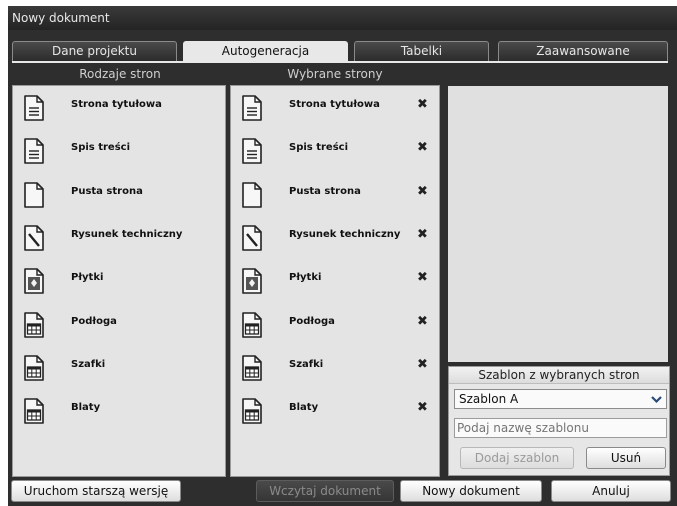 The height and width of the screenshot is (506, 677). What do you see at coordinates (656, 402) in the screenshot?
I see `chevron-down-icon` at bounding box center [656, 402].